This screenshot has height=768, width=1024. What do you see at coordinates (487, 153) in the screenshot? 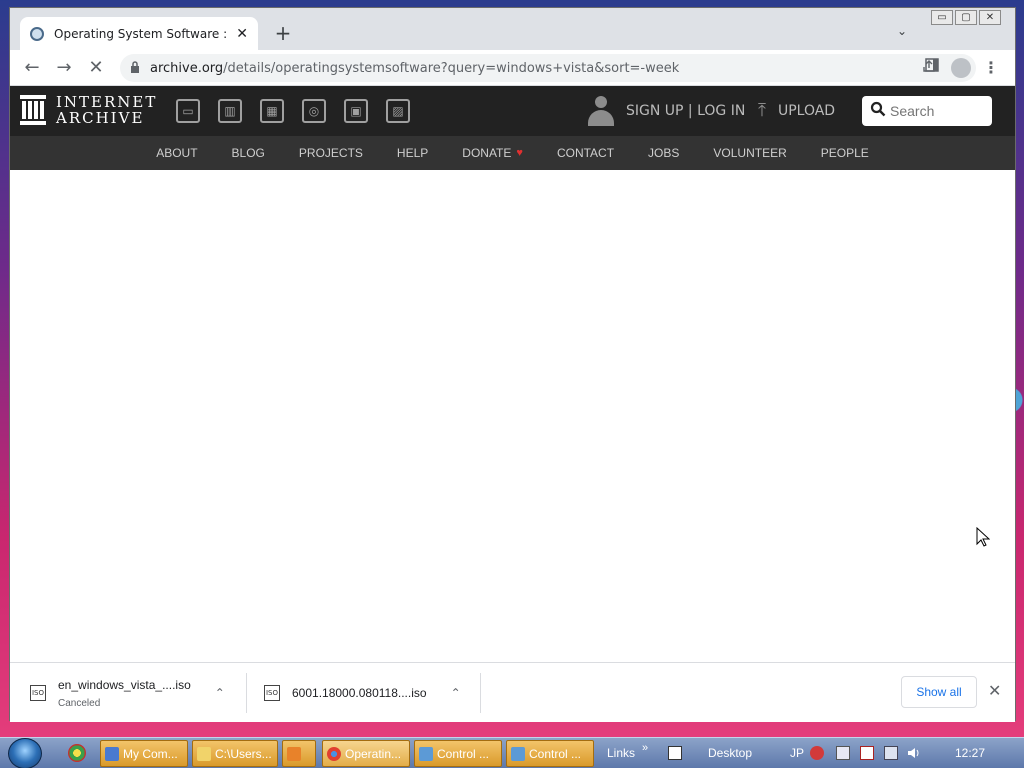
I see `nav-donate-label: DONATE` at bounding box center [487, 153].